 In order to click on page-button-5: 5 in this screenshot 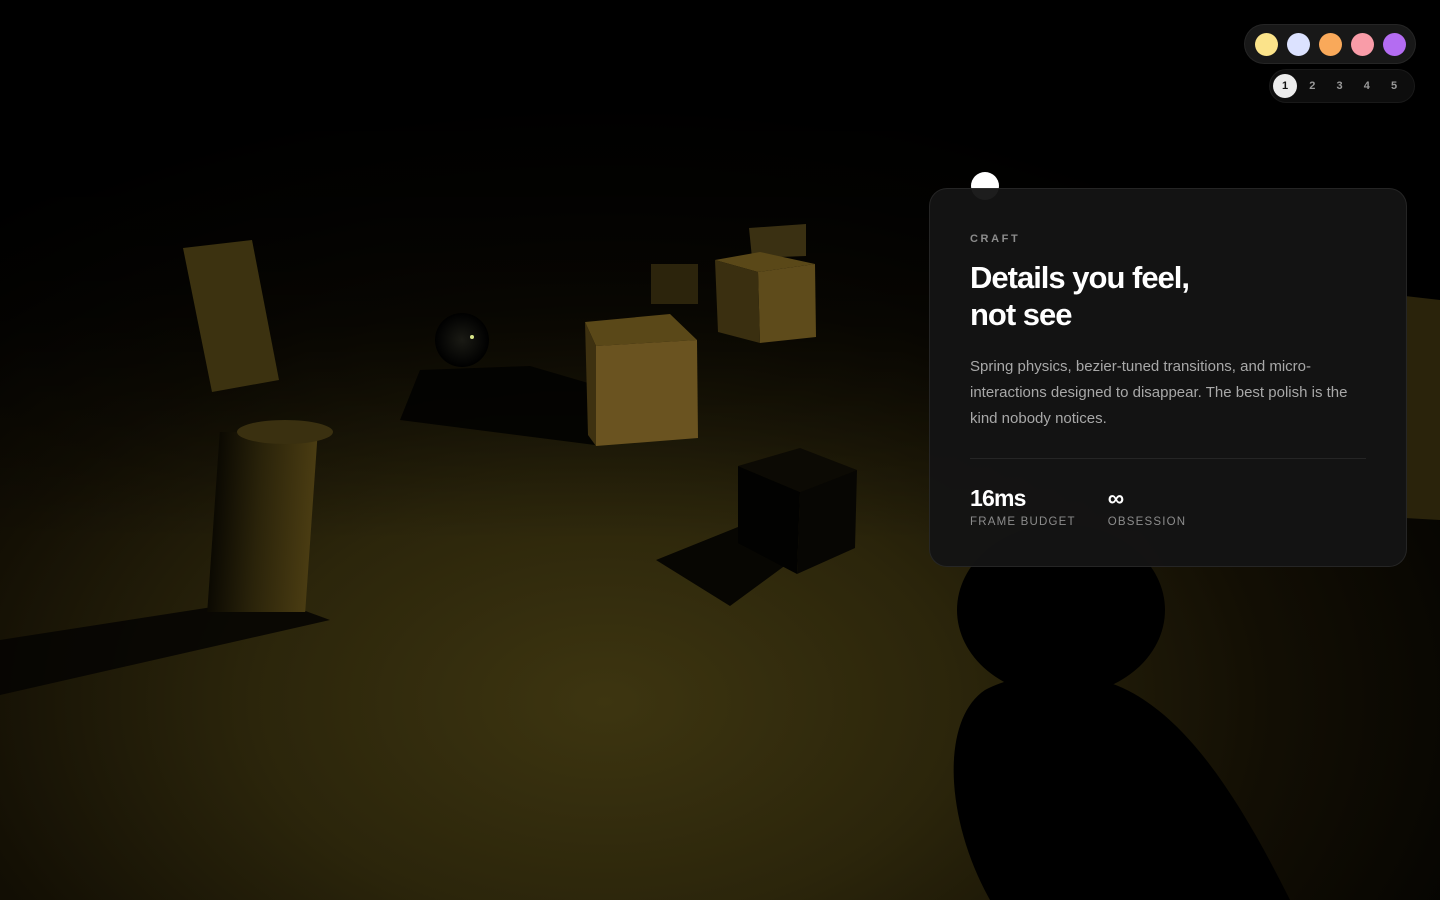, I will do `click(1394, 86)`.